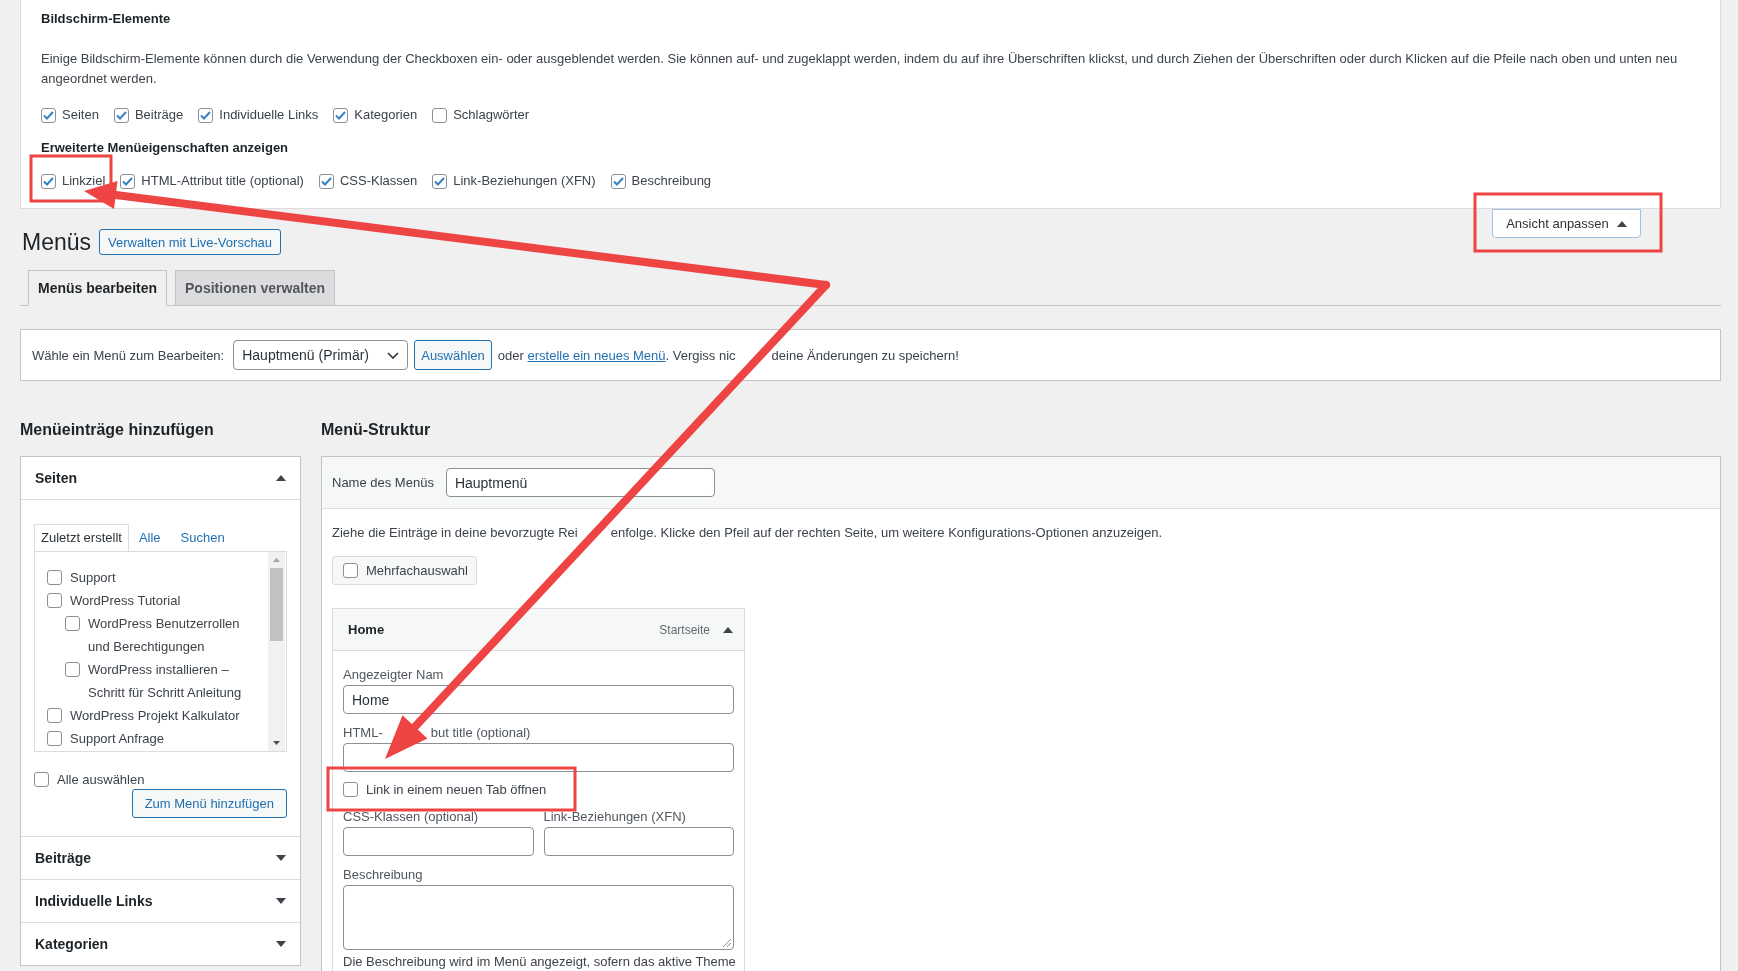 The width and height of the screenshot is (1738, 971). Describe the element at coordinates (106, 19) in the screenshot. I see `panel-title: Bildschirm-Elemente` at that location.